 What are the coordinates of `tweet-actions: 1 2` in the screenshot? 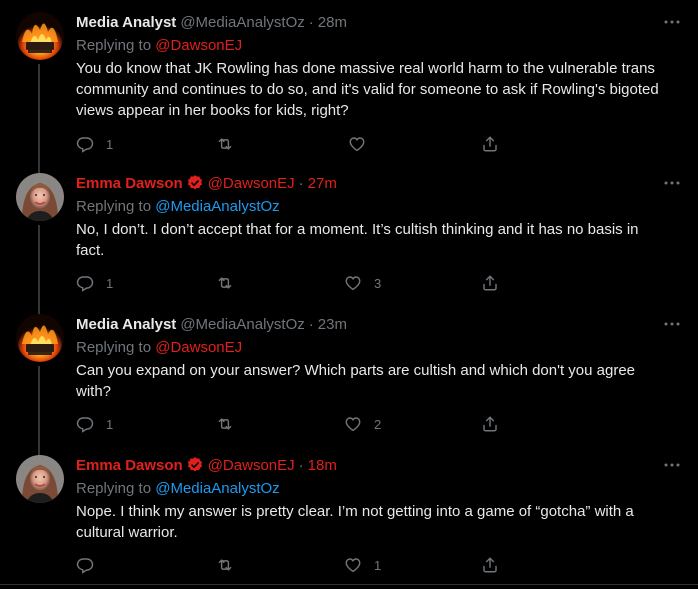 It's located at (296, 424).